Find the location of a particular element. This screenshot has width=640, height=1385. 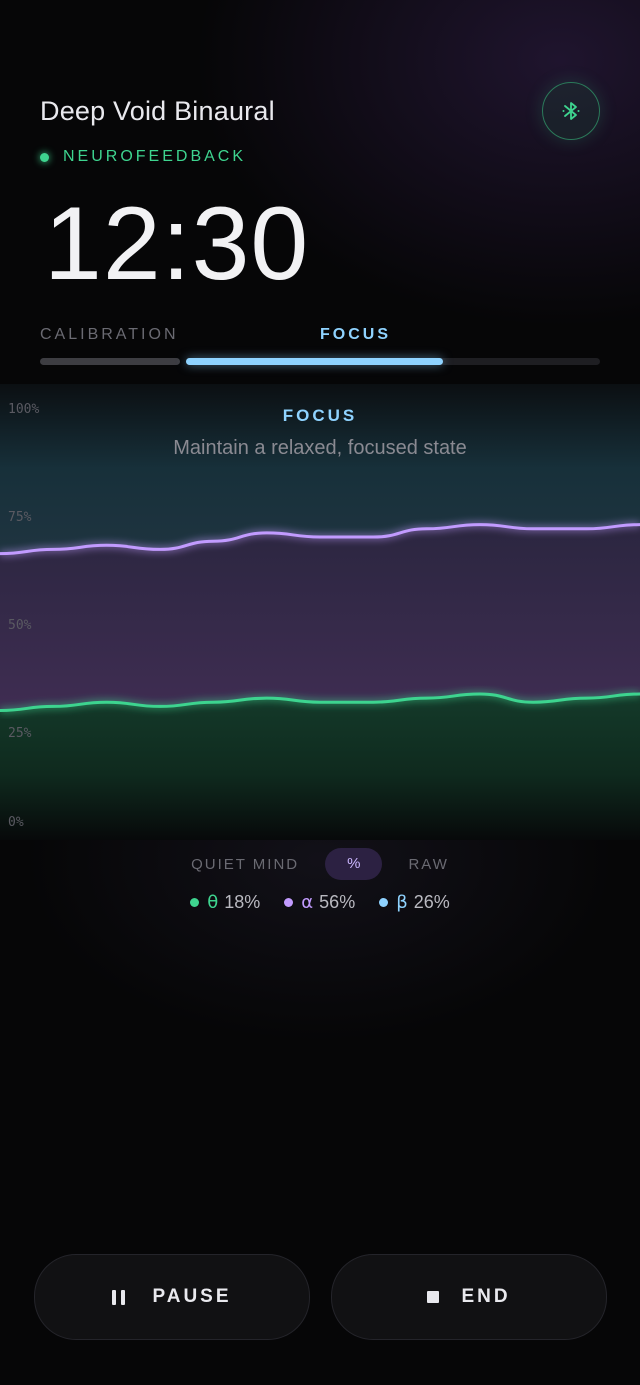

mode-indicator: NEUROFEEDBACK is located at coordinates (143, 157).